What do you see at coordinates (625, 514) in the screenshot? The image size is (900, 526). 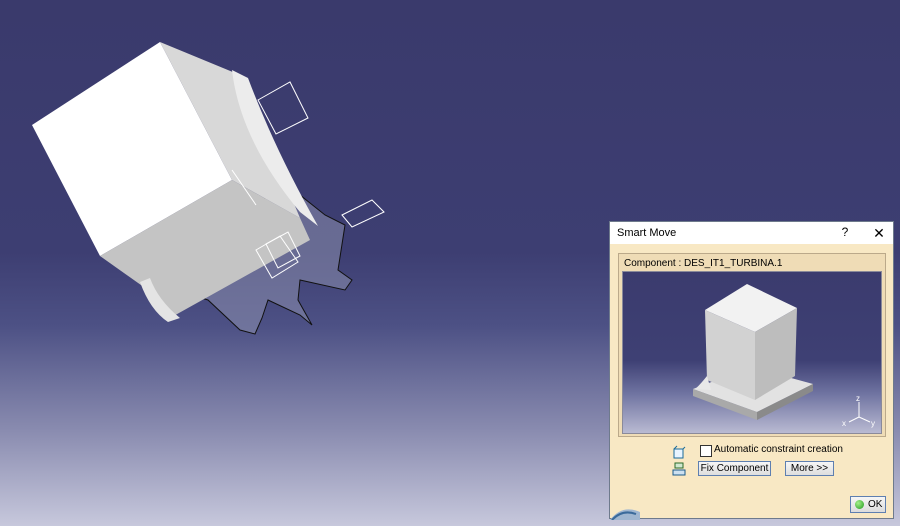 I see `catia-logo-icon` at bounding box center [625, 514].